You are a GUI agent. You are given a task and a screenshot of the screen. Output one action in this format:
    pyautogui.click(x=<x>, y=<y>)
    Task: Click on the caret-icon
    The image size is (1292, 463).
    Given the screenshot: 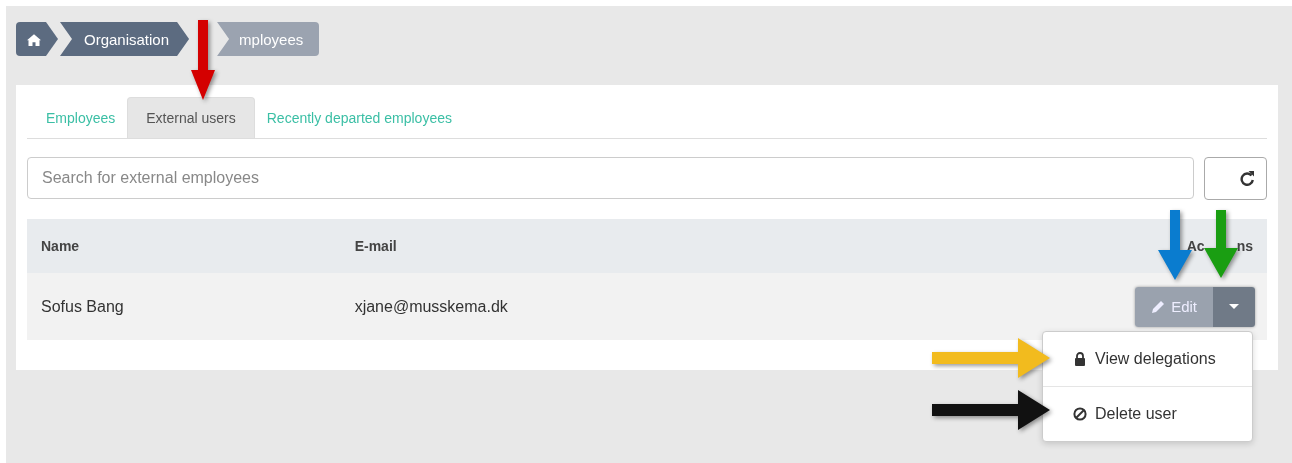 What is the action you would take?
    pyautogui.click(x=1234, y=306)
    